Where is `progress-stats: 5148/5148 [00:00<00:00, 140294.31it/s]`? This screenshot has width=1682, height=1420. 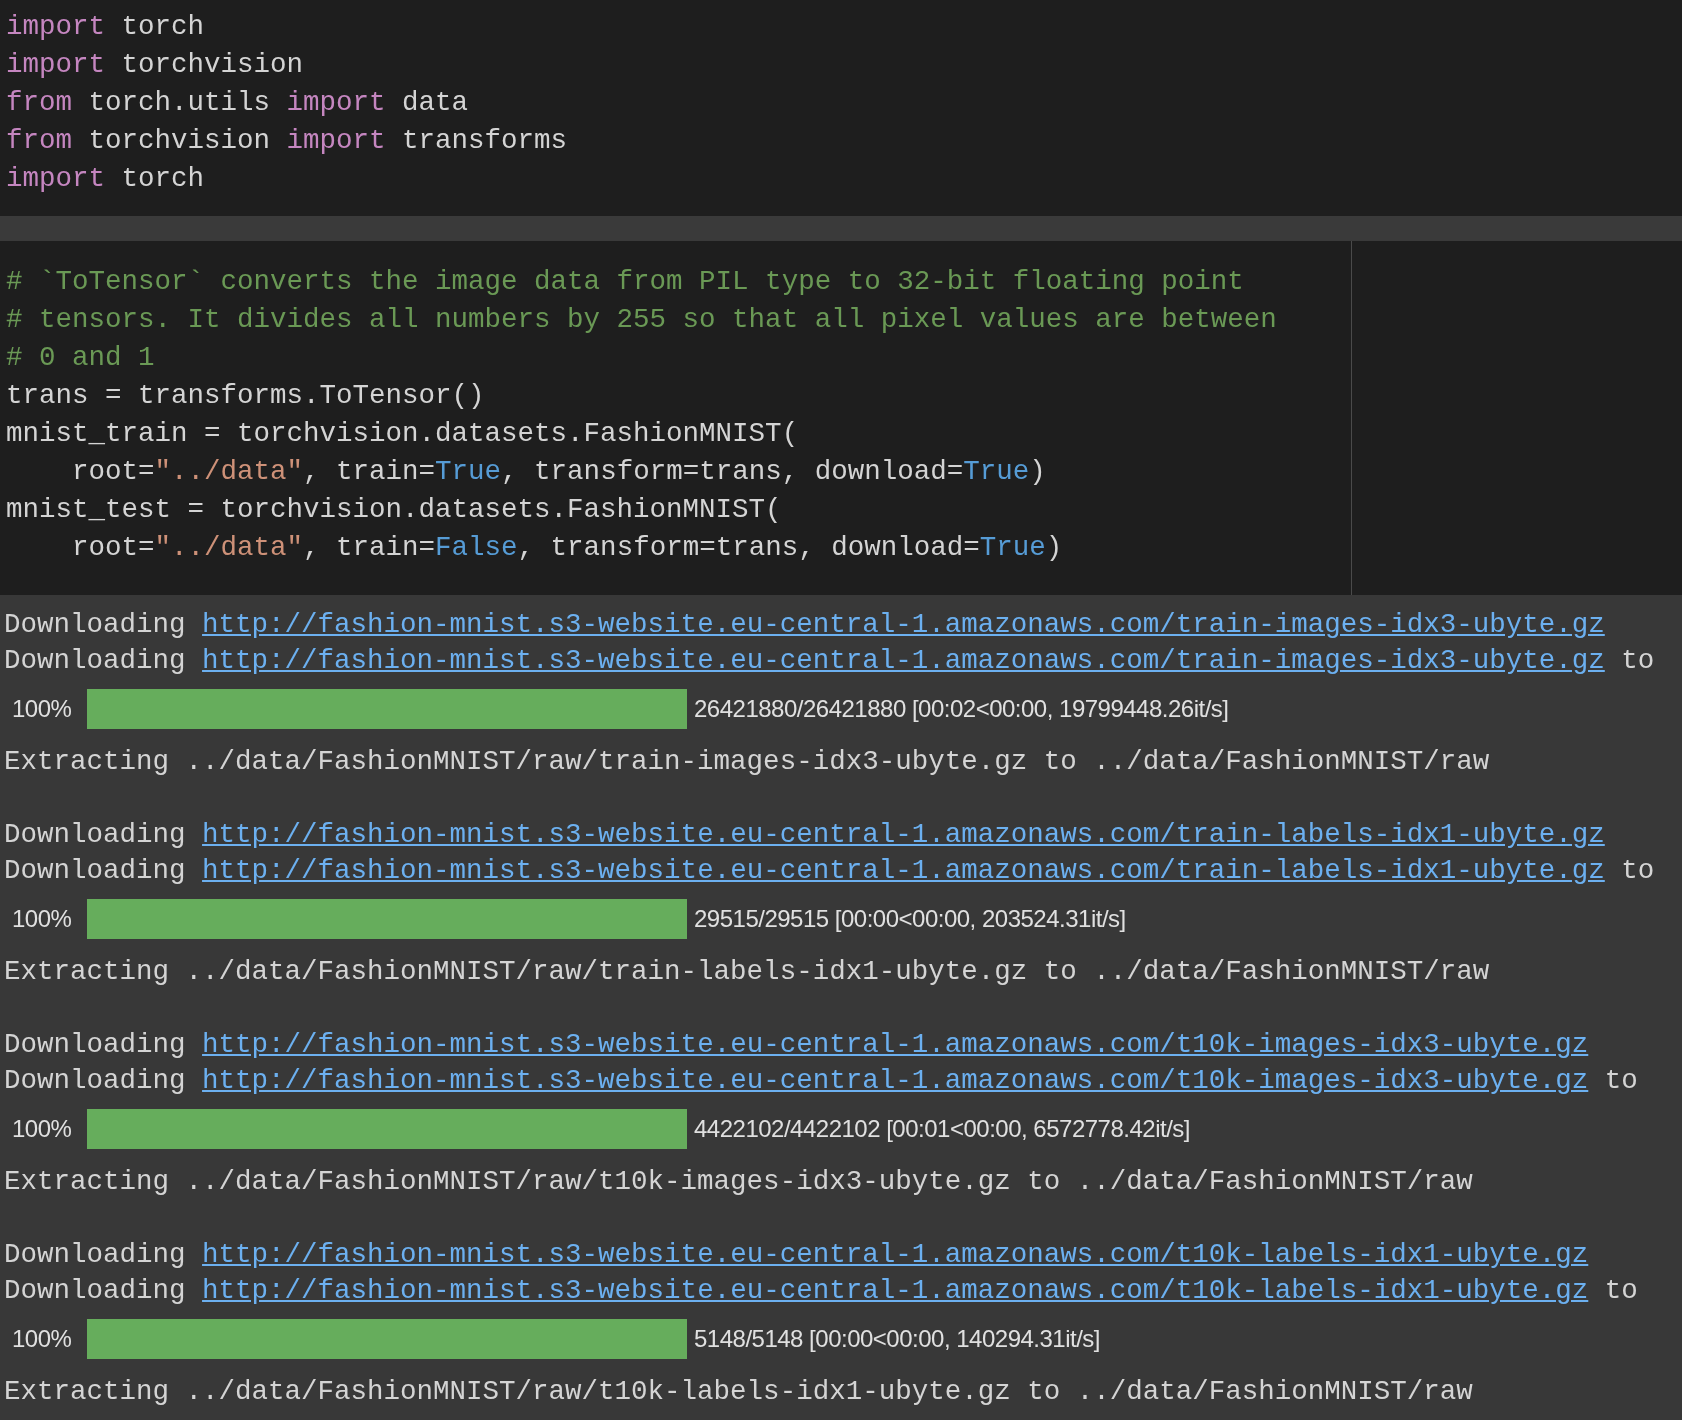
progress-stats: 5148/5148 [00:00<00:00, 140294.31it/s] is located at coordinates (897, 1339).